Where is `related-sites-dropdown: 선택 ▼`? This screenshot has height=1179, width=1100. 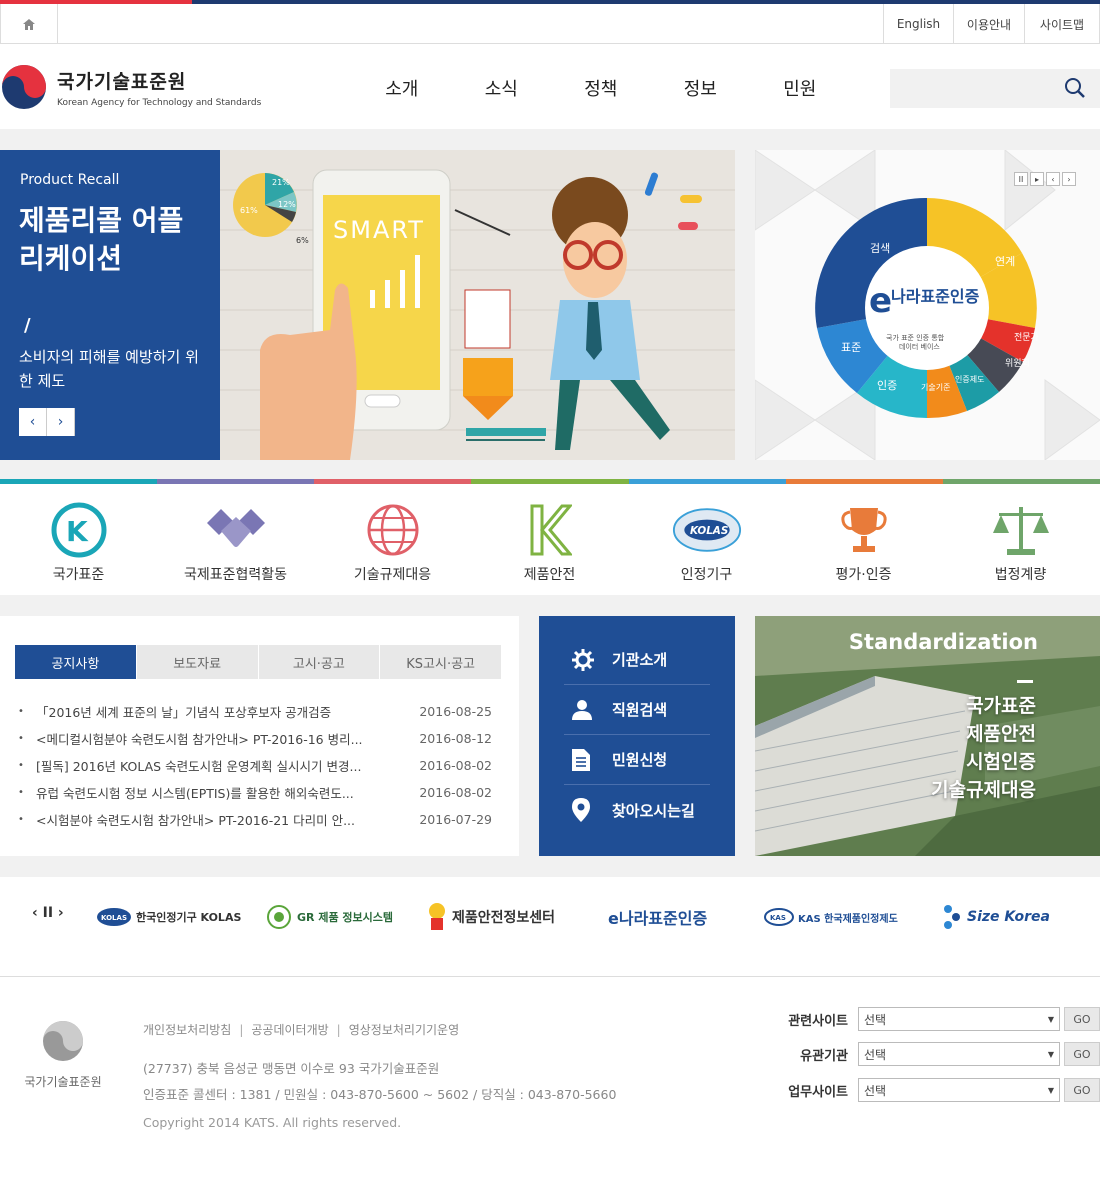
related-sites-dropdown: 선택 ▼ is located at coordinates (959, 1019).